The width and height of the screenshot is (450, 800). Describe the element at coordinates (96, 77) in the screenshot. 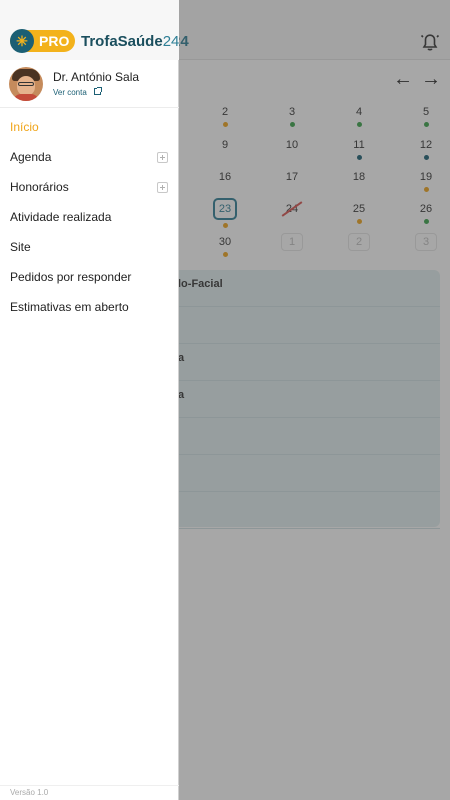

I see `profile-name: Dr. António Sala` at that location.